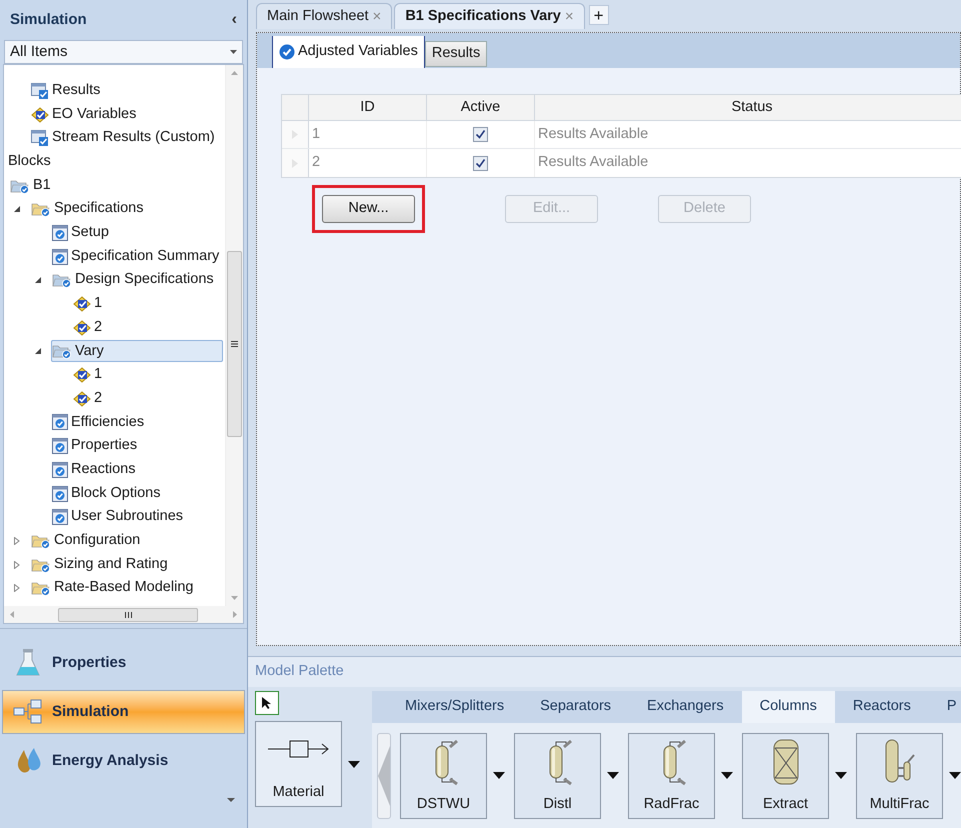  Describe the element at coordinates (481, 107) in the screenshot. I see `column-header: Active` at that location.